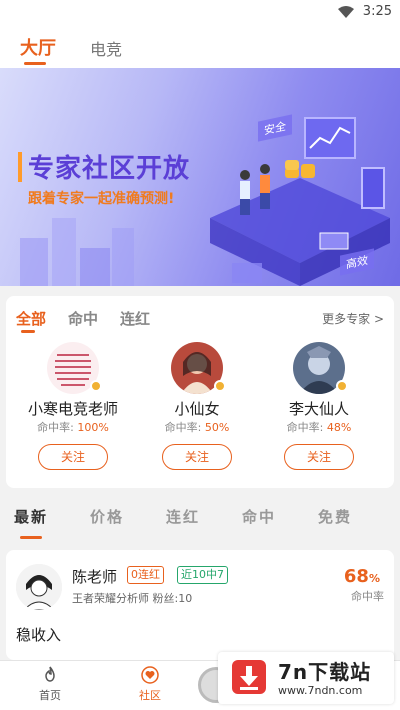 The image size is (400, 710). I want to click on sort-tab-latest: 最新, so click(31, 516).